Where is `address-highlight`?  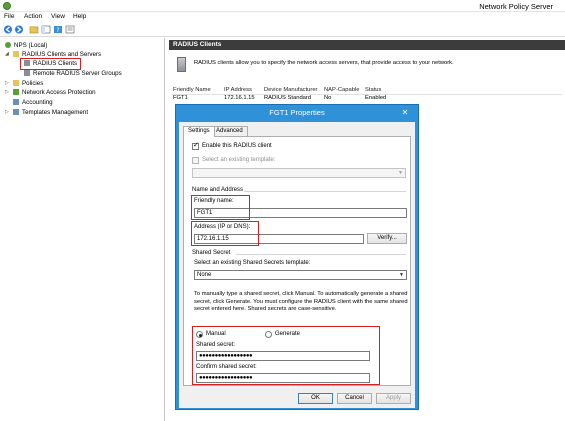
address-highlight is located at coordinates (225, 233).